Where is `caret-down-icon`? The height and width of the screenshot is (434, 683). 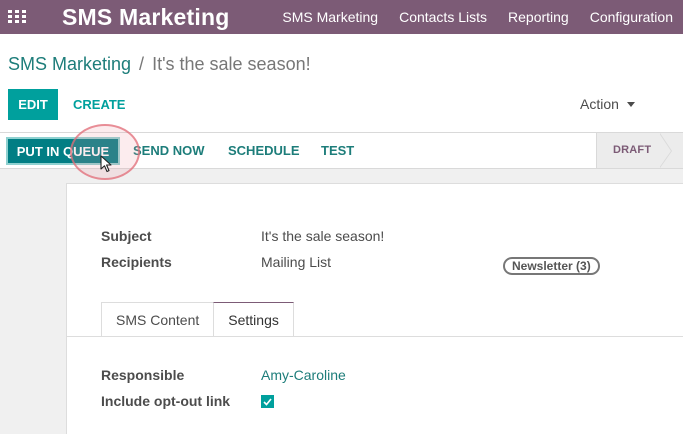 caret-down-icon is located at coordinates (630, 104).